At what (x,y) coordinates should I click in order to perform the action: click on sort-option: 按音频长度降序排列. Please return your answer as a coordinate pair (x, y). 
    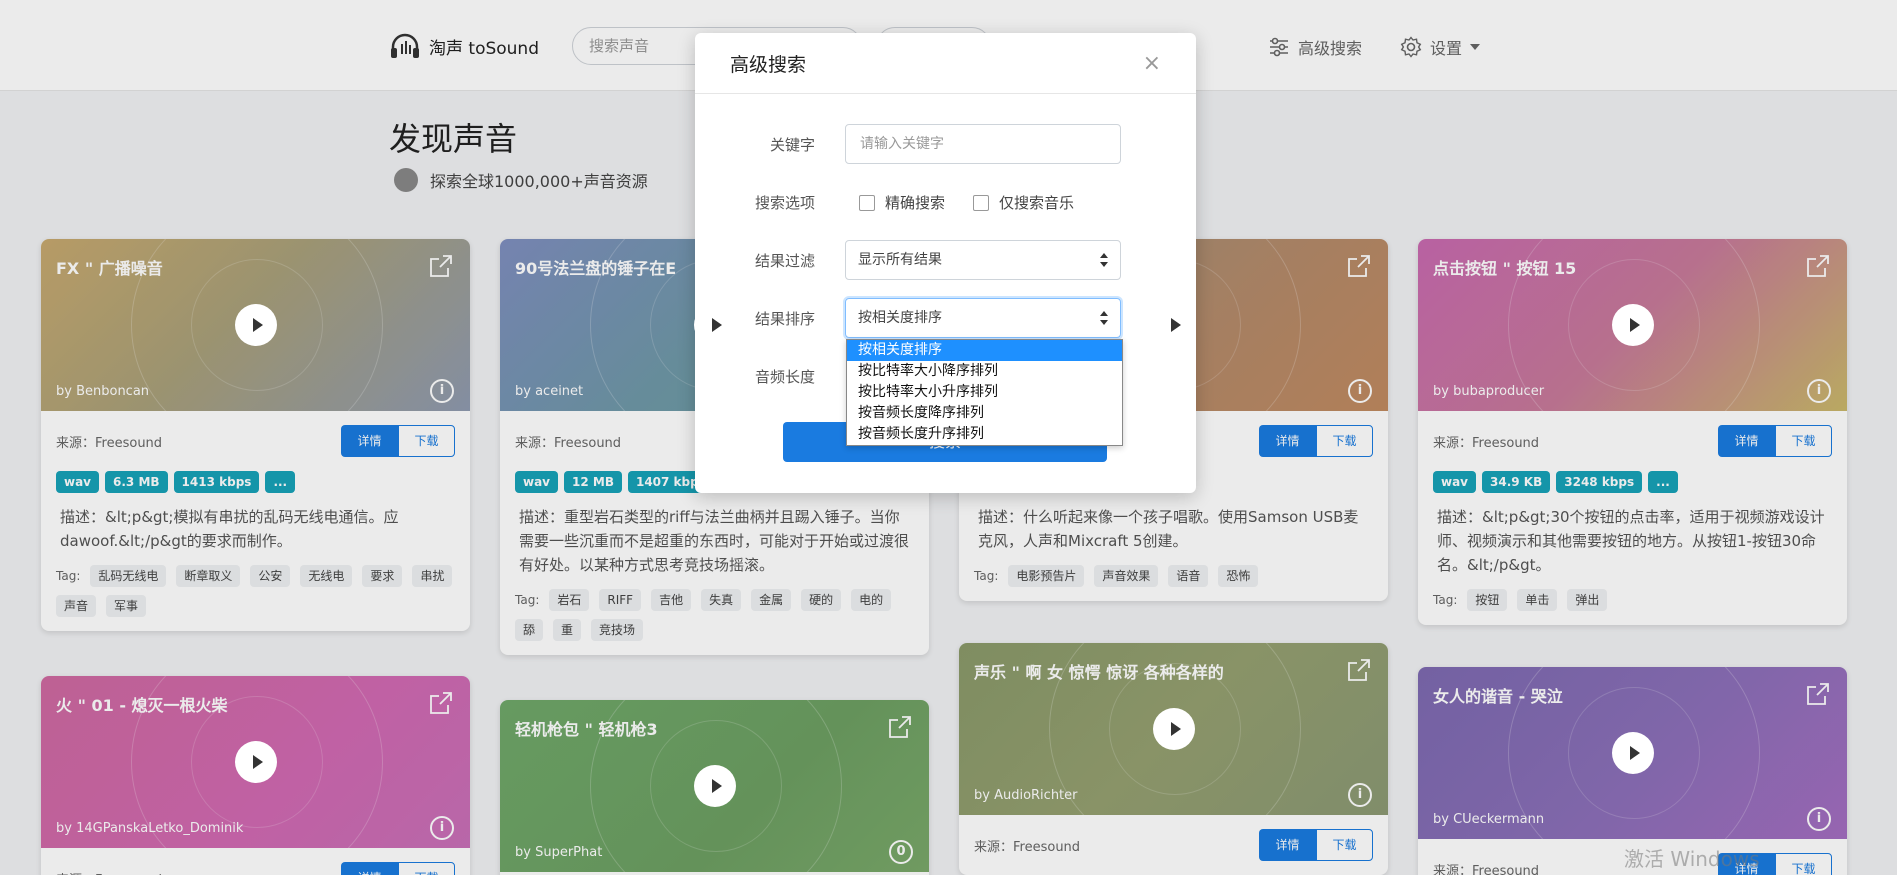
    Looking at the image, I should click on (984, 413).